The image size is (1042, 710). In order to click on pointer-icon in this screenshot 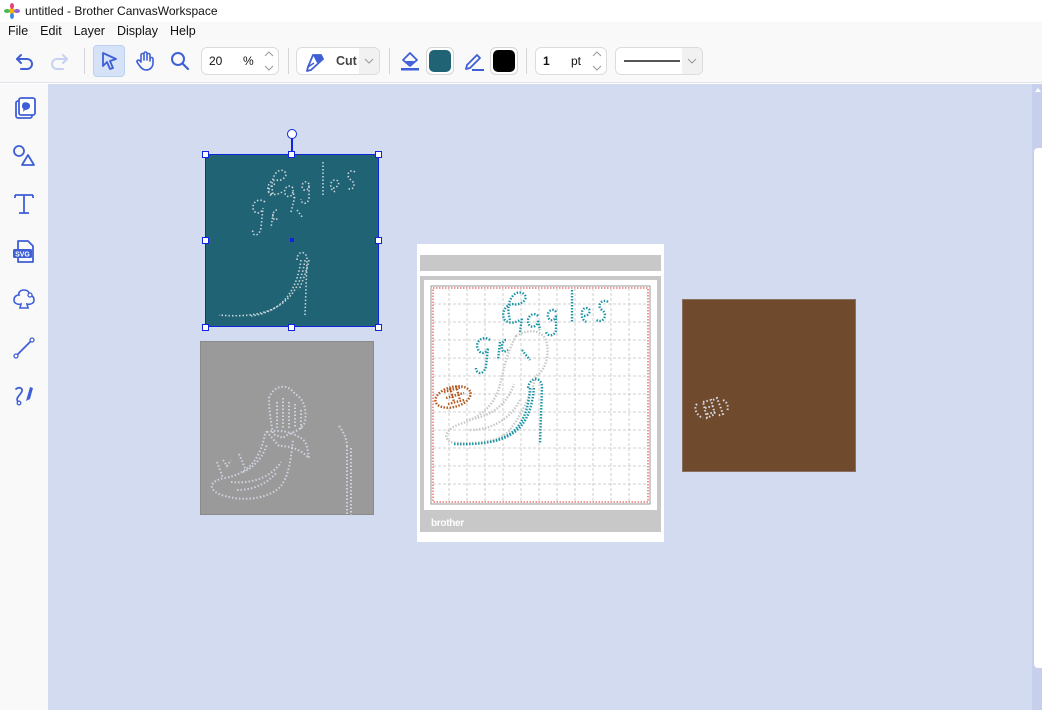, I will do `click(109, 61)`.